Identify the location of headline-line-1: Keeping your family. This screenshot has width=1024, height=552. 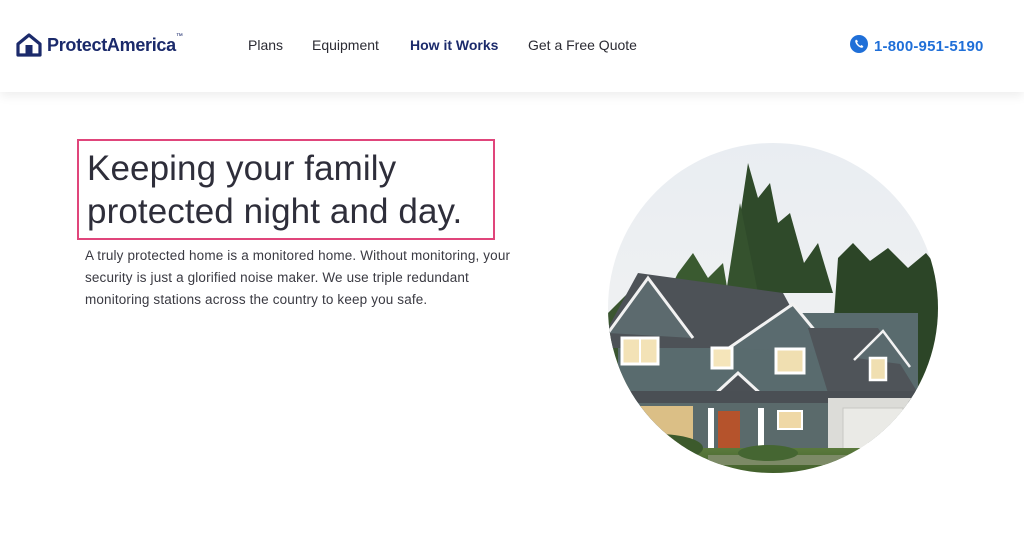
(242, 168).